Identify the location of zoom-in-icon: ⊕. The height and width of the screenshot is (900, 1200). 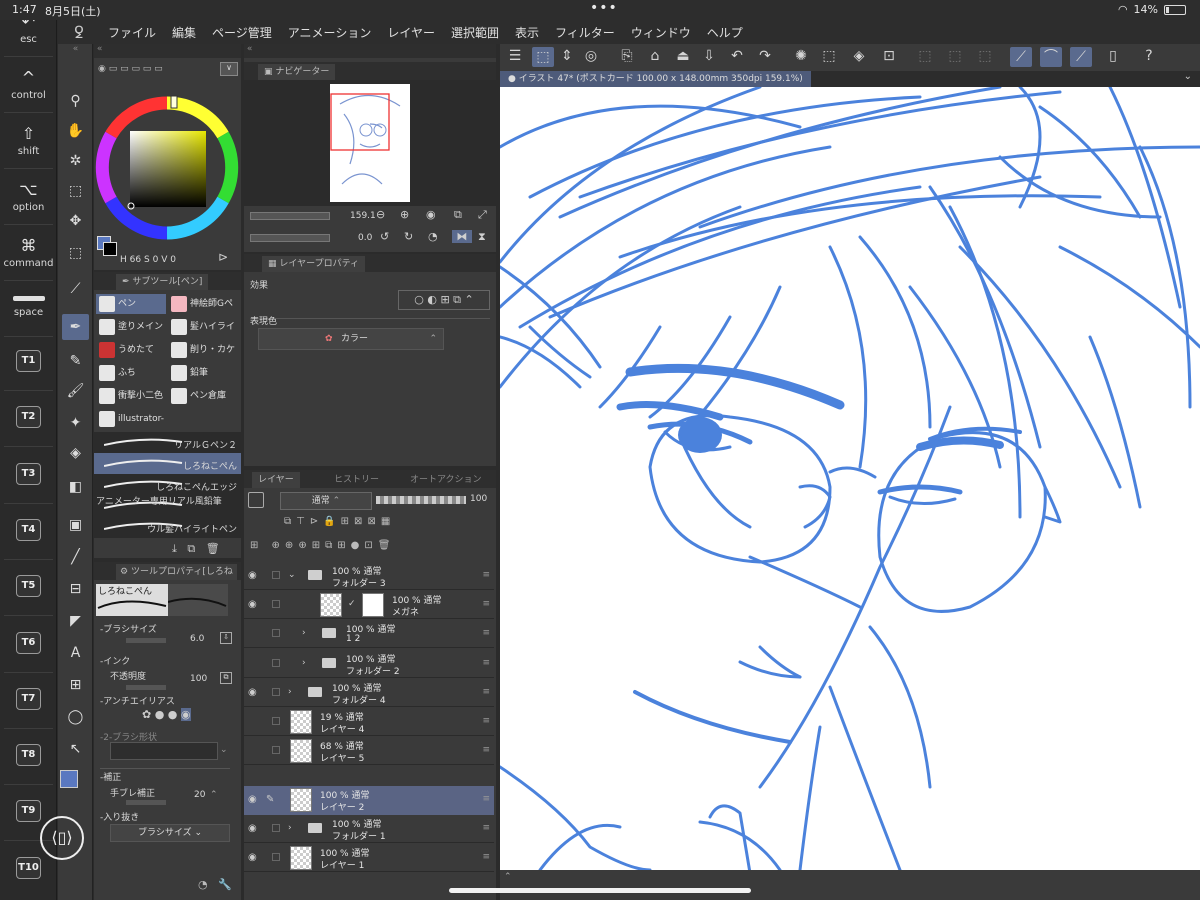
(404, 214).